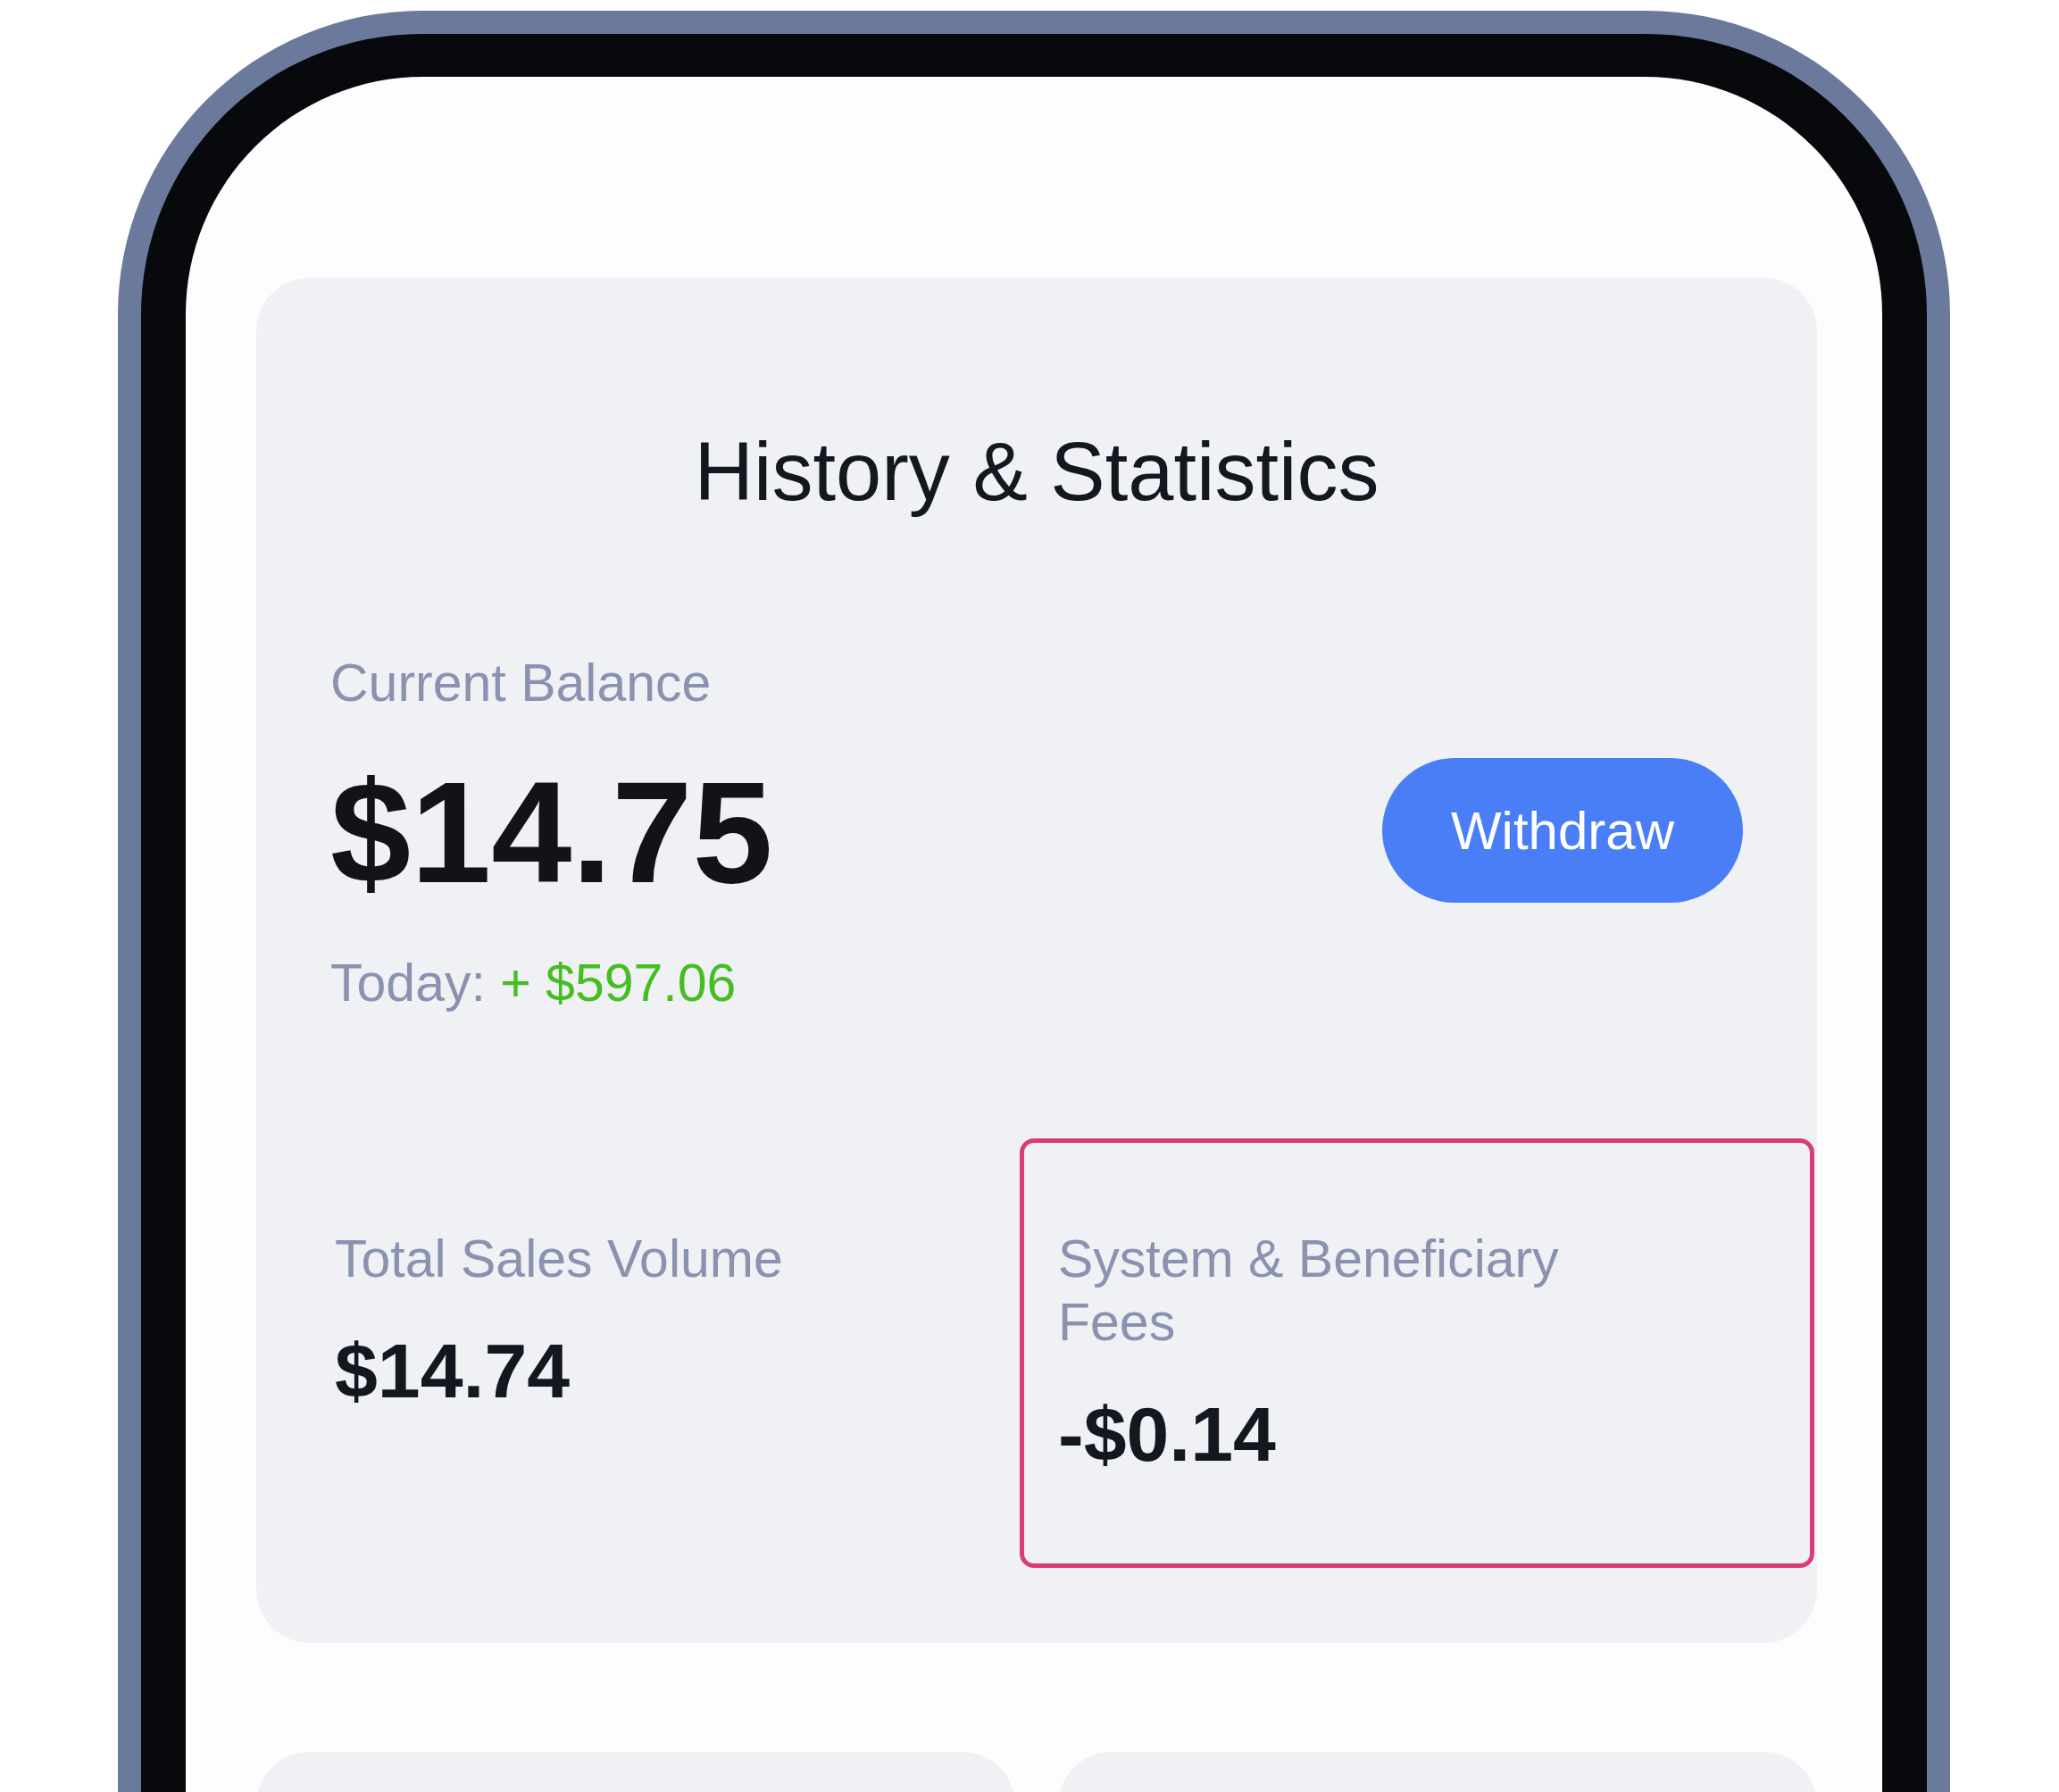 The height and width of the screenshot is (1792, 2059). What do you see at coordinates (1309, 1291) in the screenshot?
I see `stat-label: System & Beneficiary Fees` at bounding box center [1309, 1291].